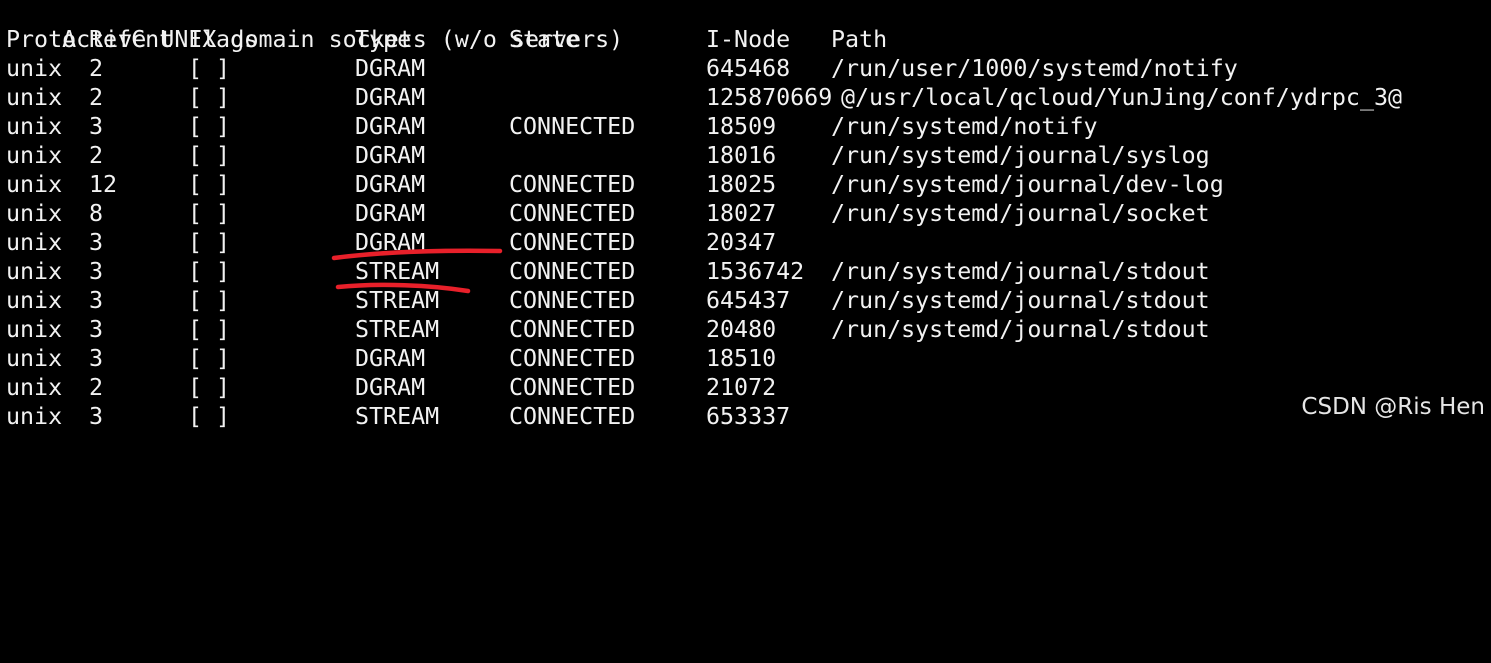 The width and height of the screenshot is (1491, 663). I want to click on cell-inode: 645437, so click(748, 300).